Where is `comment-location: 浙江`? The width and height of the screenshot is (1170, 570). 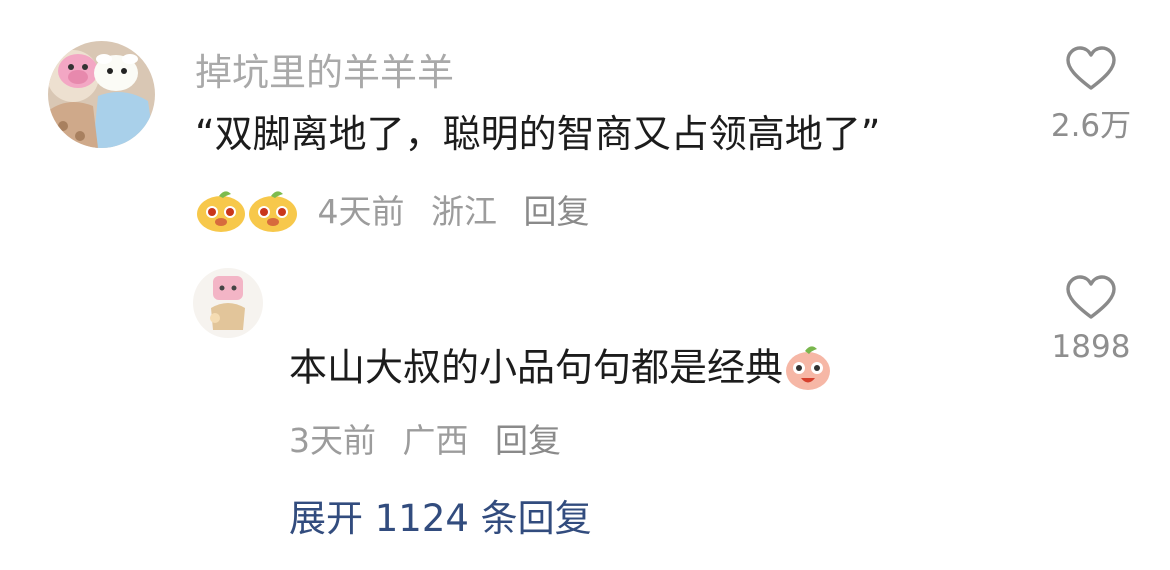 comment-location: 浙江 is located at coordinates (464, 211).